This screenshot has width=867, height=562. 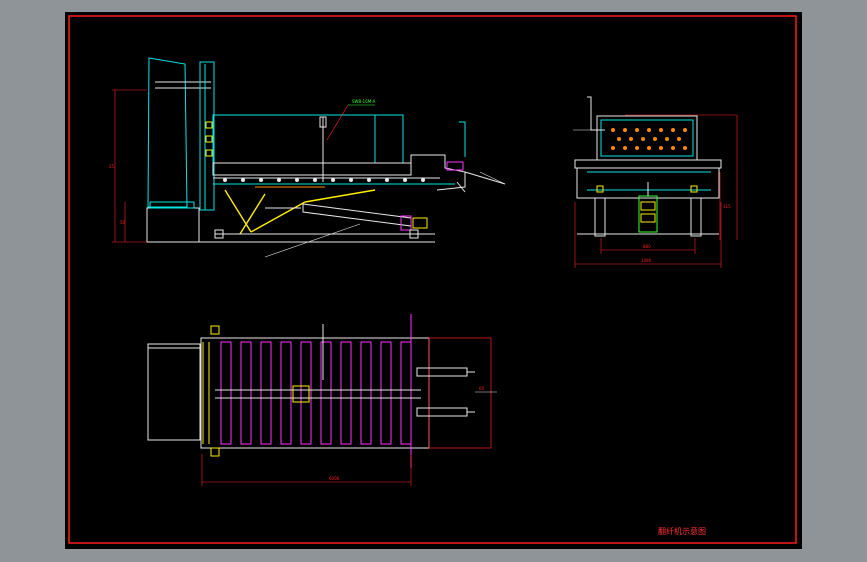 What do you see at coordinates (647, 246) in the screenshot?
I see `end-dimension-inner: 880` at bounding box center [647, 246].